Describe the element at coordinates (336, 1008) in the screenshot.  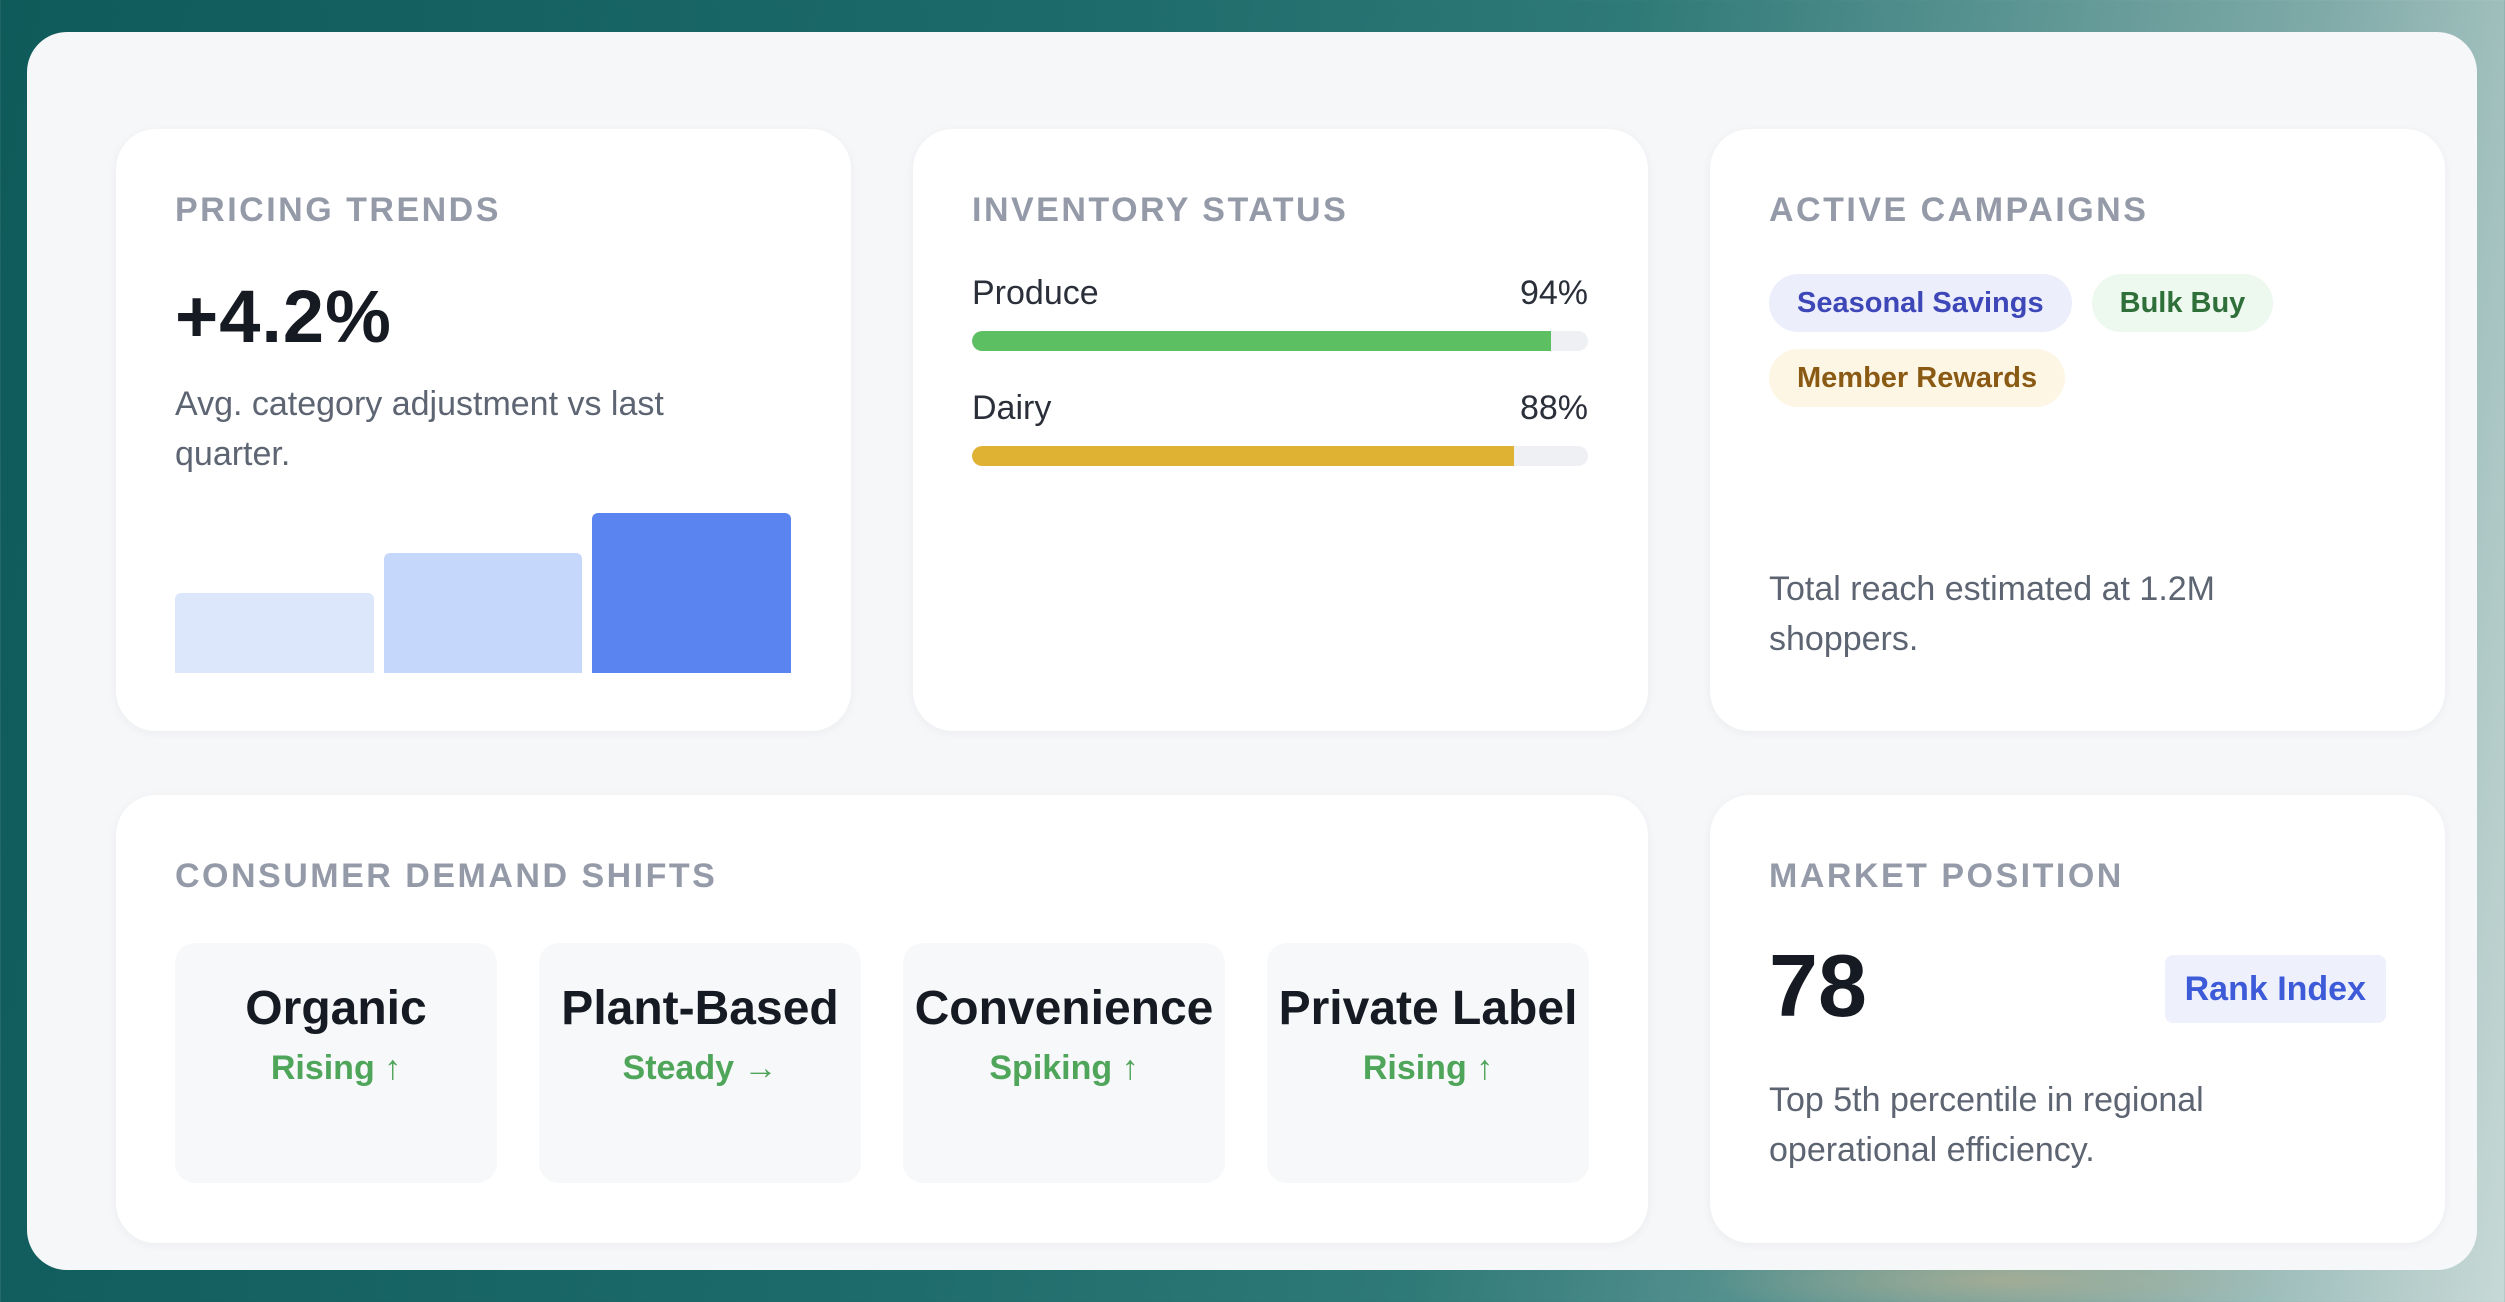
I see `demand-tile-name: Organic` at that location.